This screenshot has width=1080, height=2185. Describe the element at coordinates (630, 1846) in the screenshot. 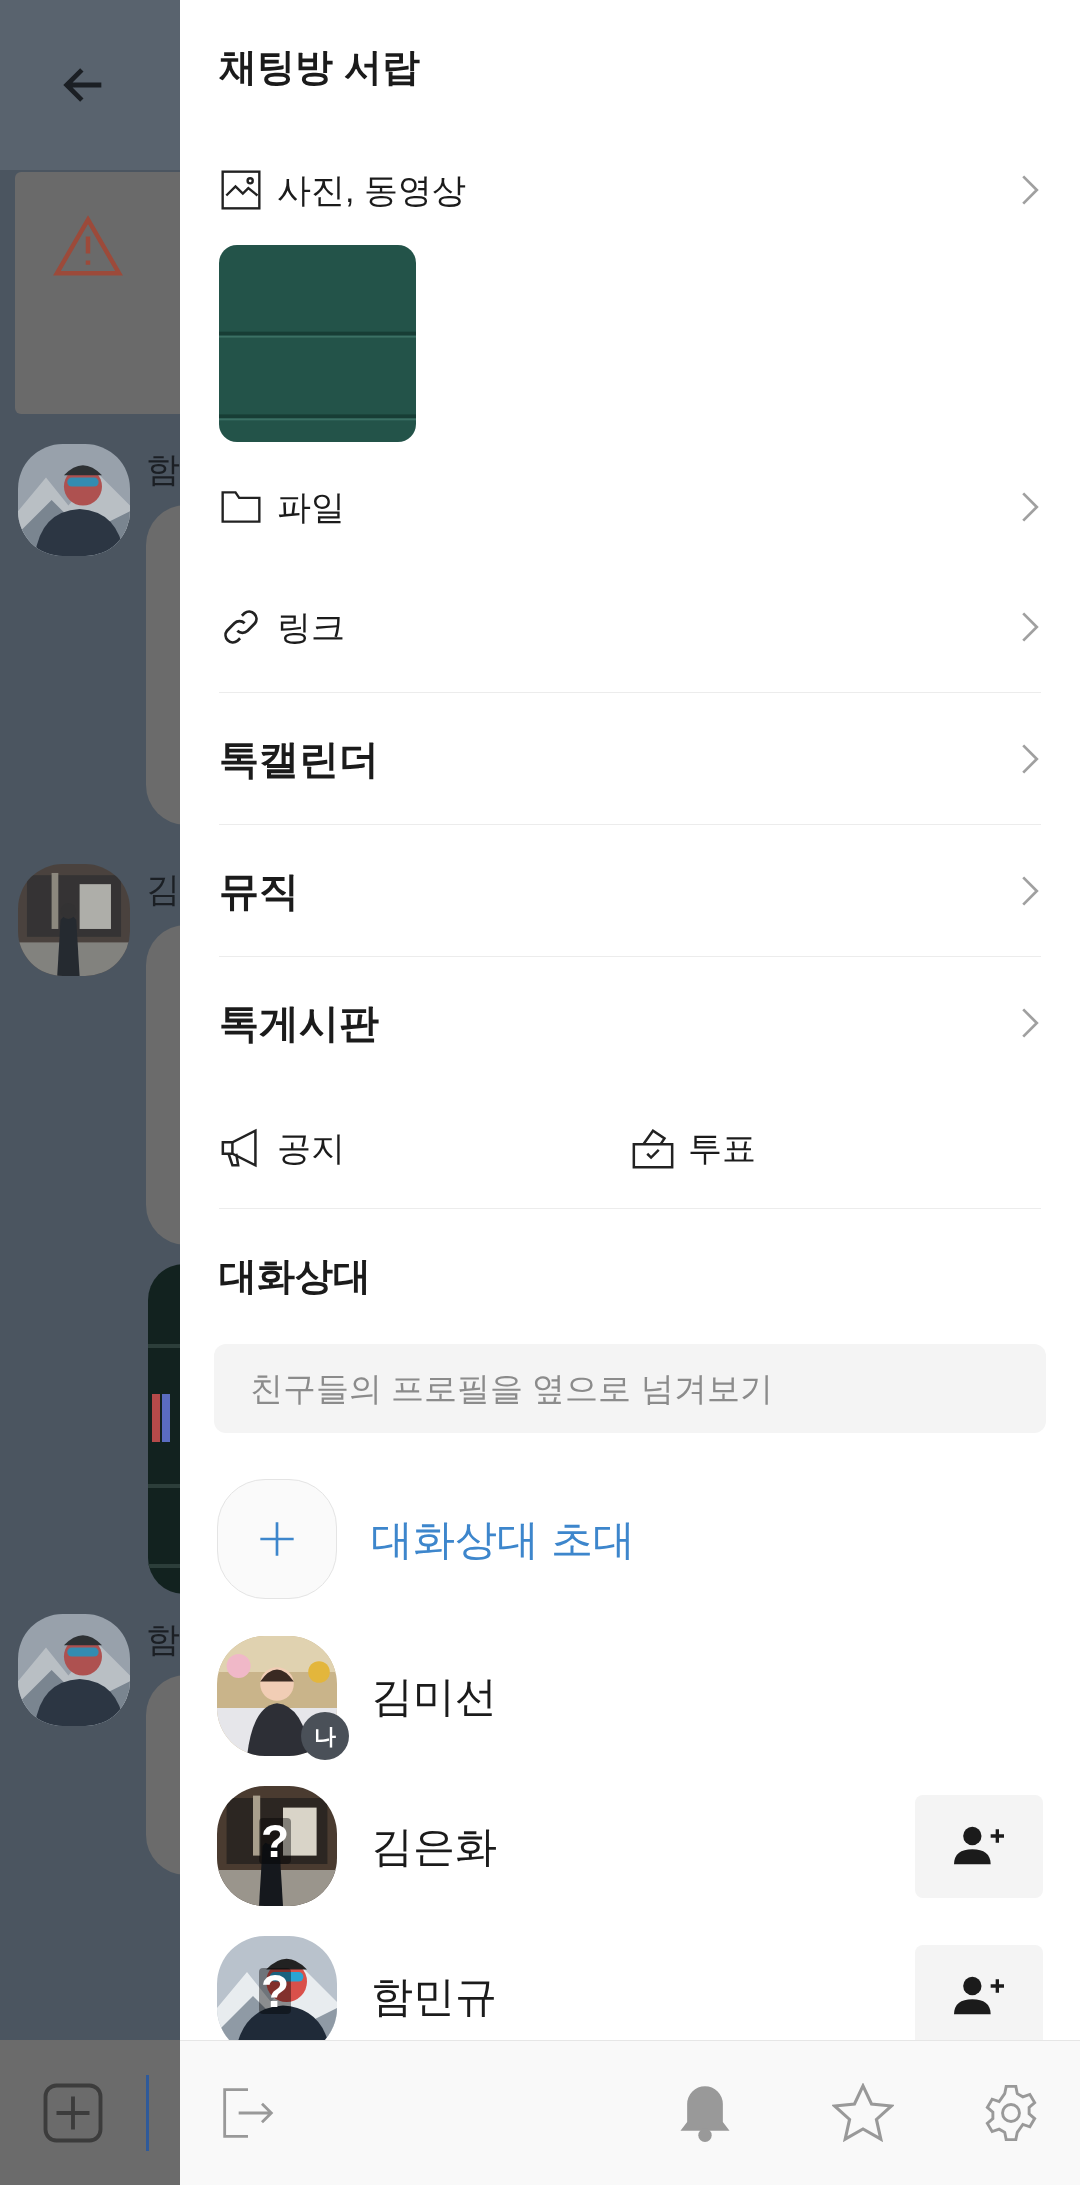

I see `member-item: ? 김은화` at that location.